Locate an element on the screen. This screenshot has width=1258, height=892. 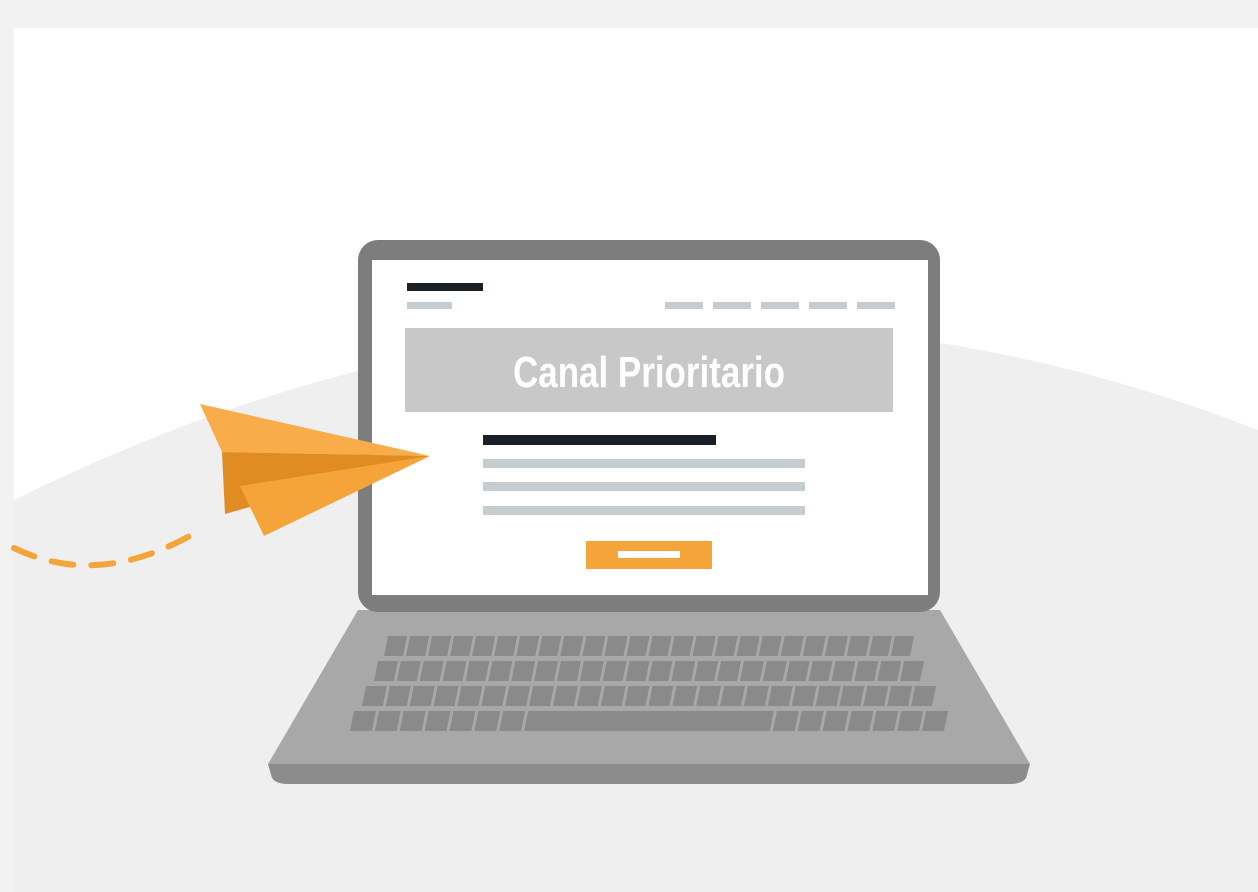
site-logo-bar is located at coordinates (445, 287).